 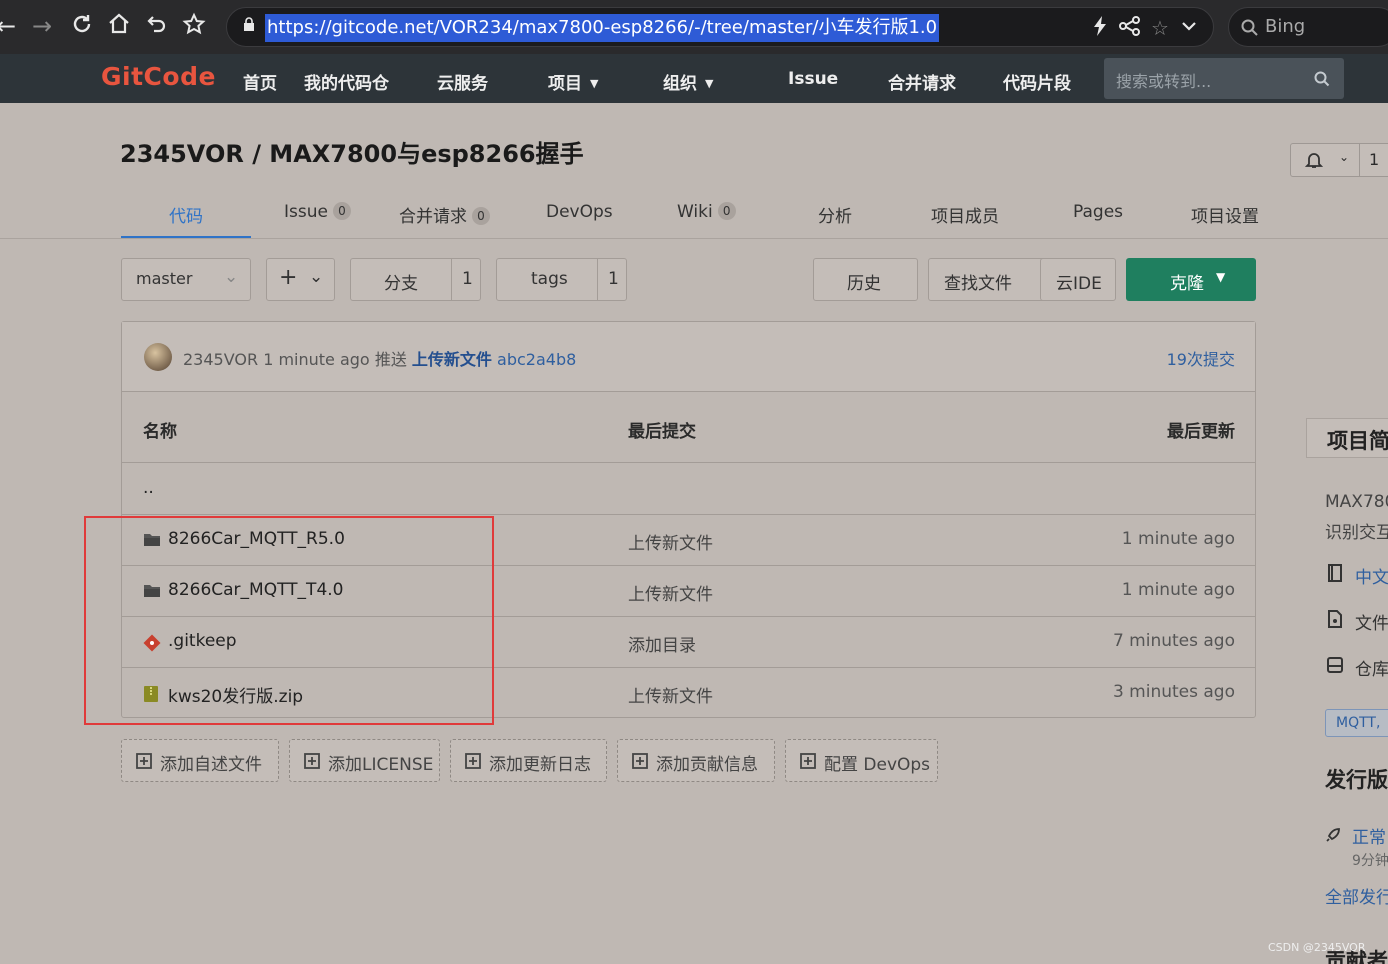 What do you see at coordinates (1335, 573) in the screenshot?
I see `book-icon` at bounding box center [1335, 573].